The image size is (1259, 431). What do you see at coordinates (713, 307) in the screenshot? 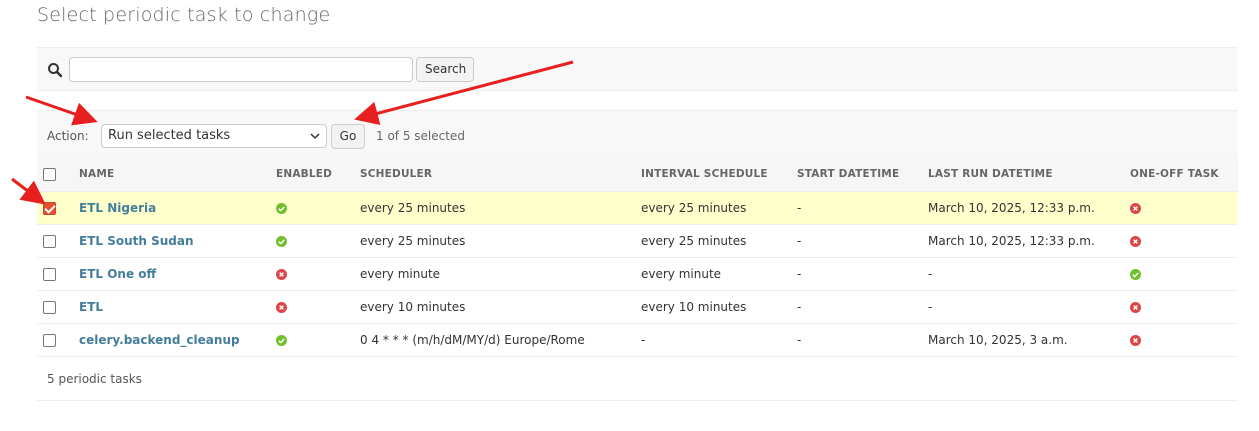
I see `interval-schedule-cell: every 10 minutes` at bounding box center [713, 307].